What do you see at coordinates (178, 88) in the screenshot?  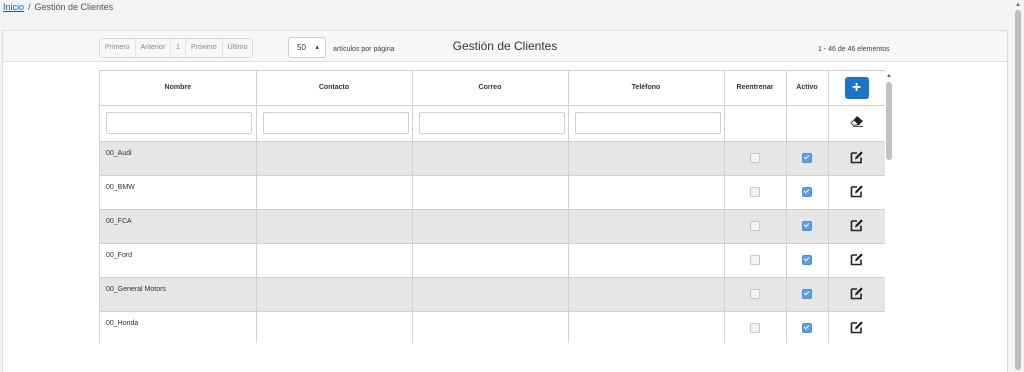 I see `column-header-name: Nombre` at bounding box center [178, 88].